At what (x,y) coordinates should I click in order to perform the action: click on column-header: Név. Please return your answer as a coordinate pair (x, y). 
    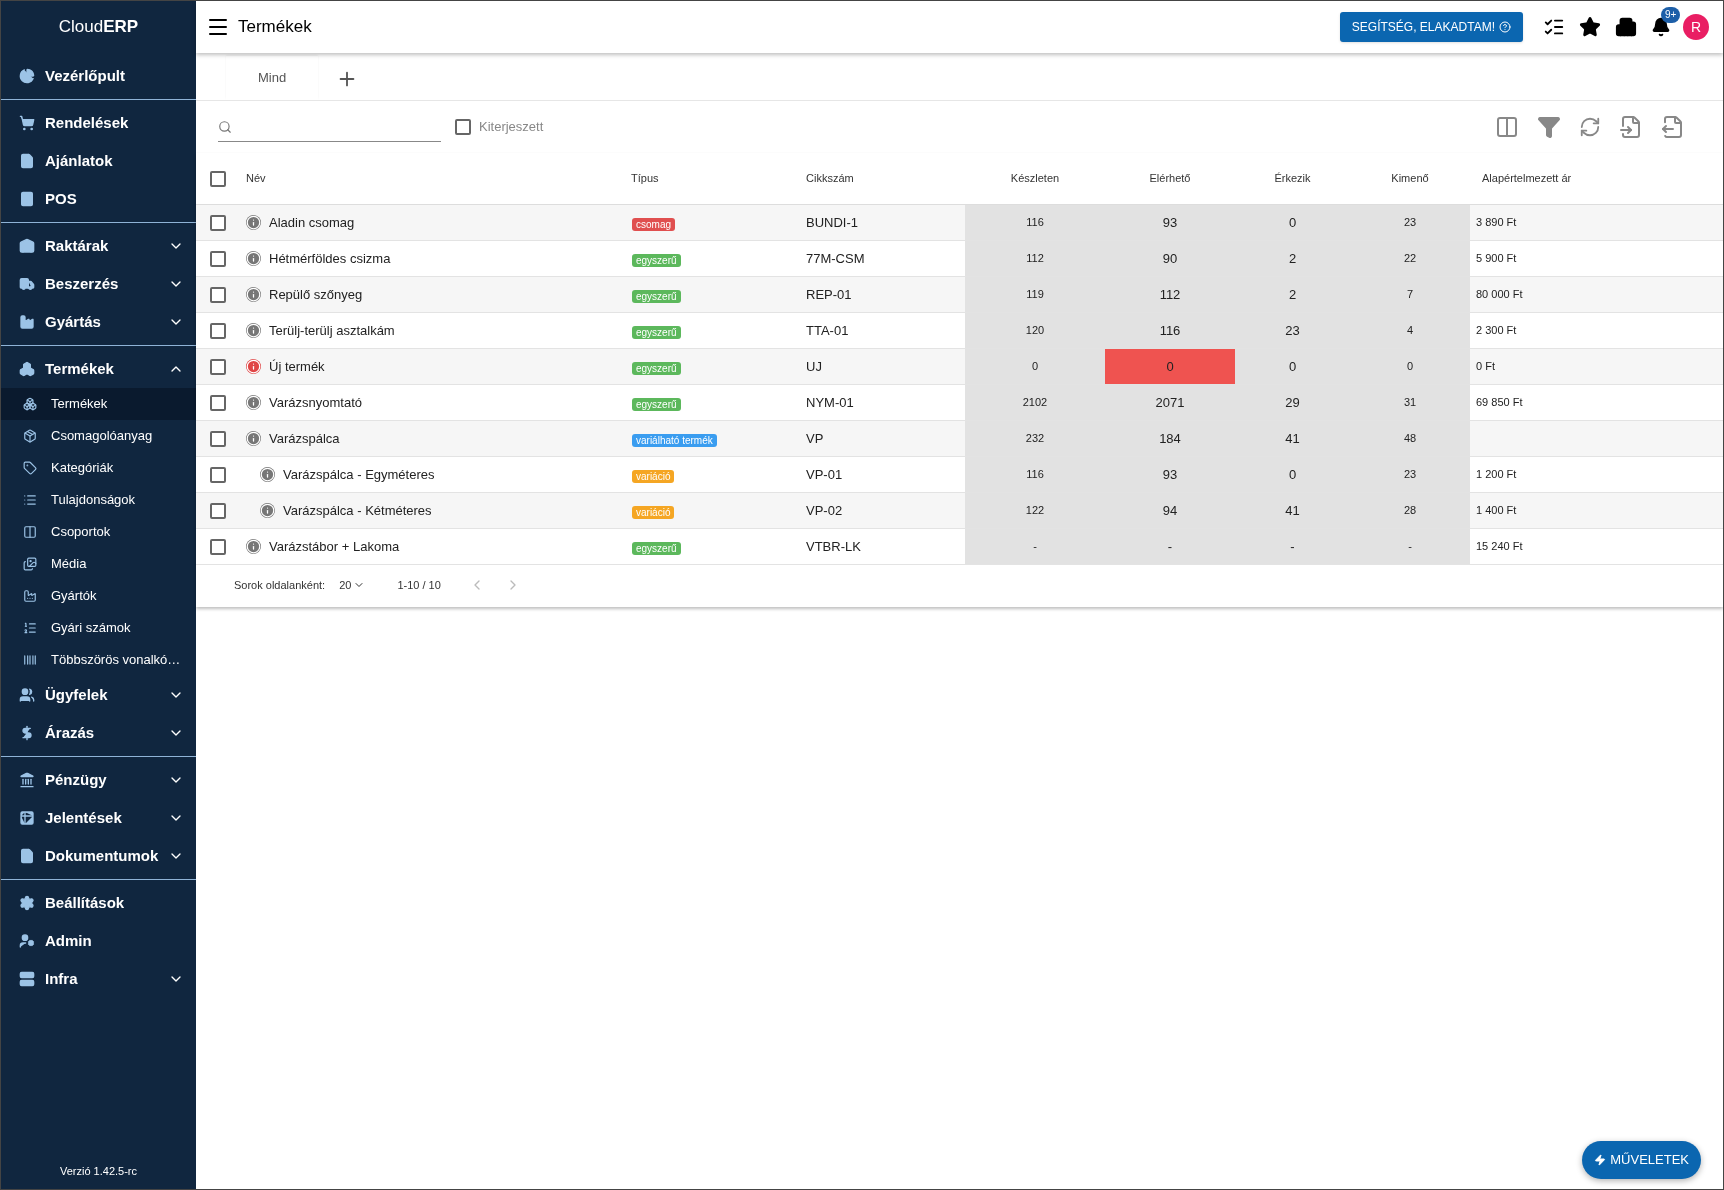
    Looking at the image, I should click on (256, 178).